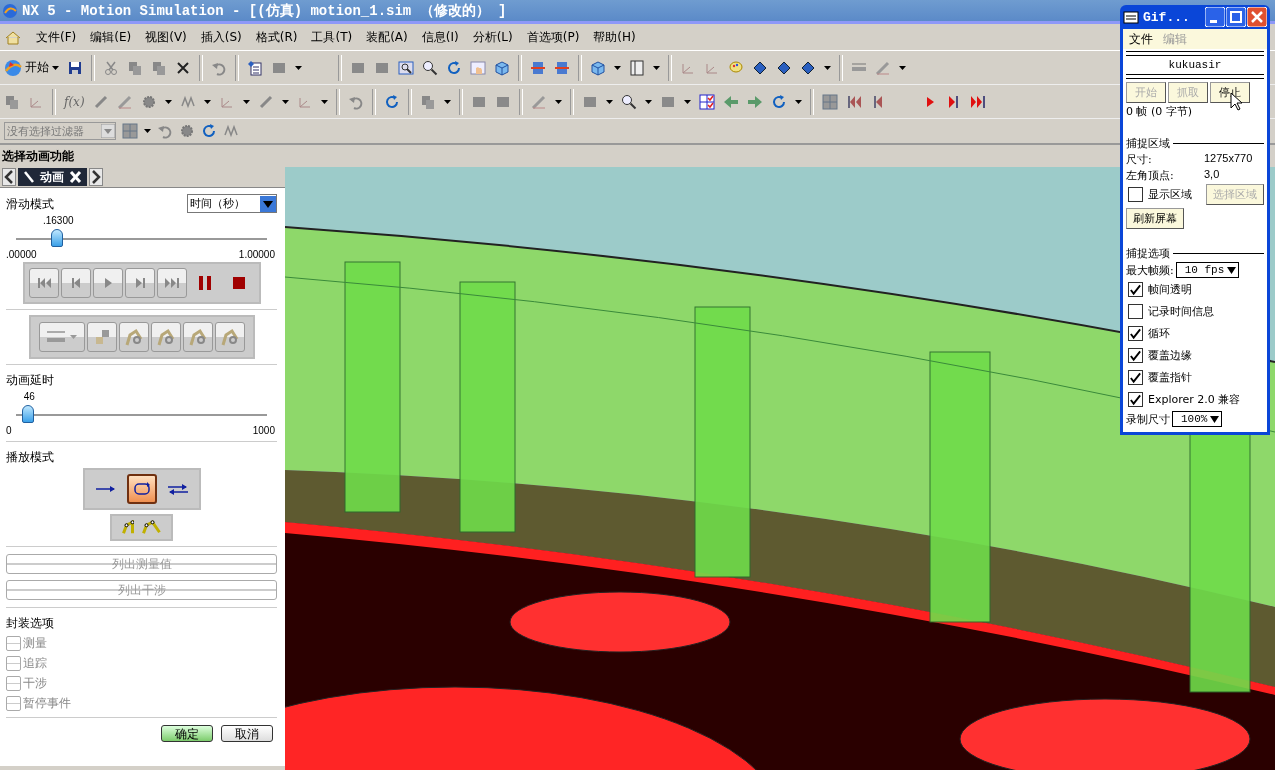 Image resolution: width=1275 pixels, height=770 pixels. I want to click on measure-button, so click(61, 337).